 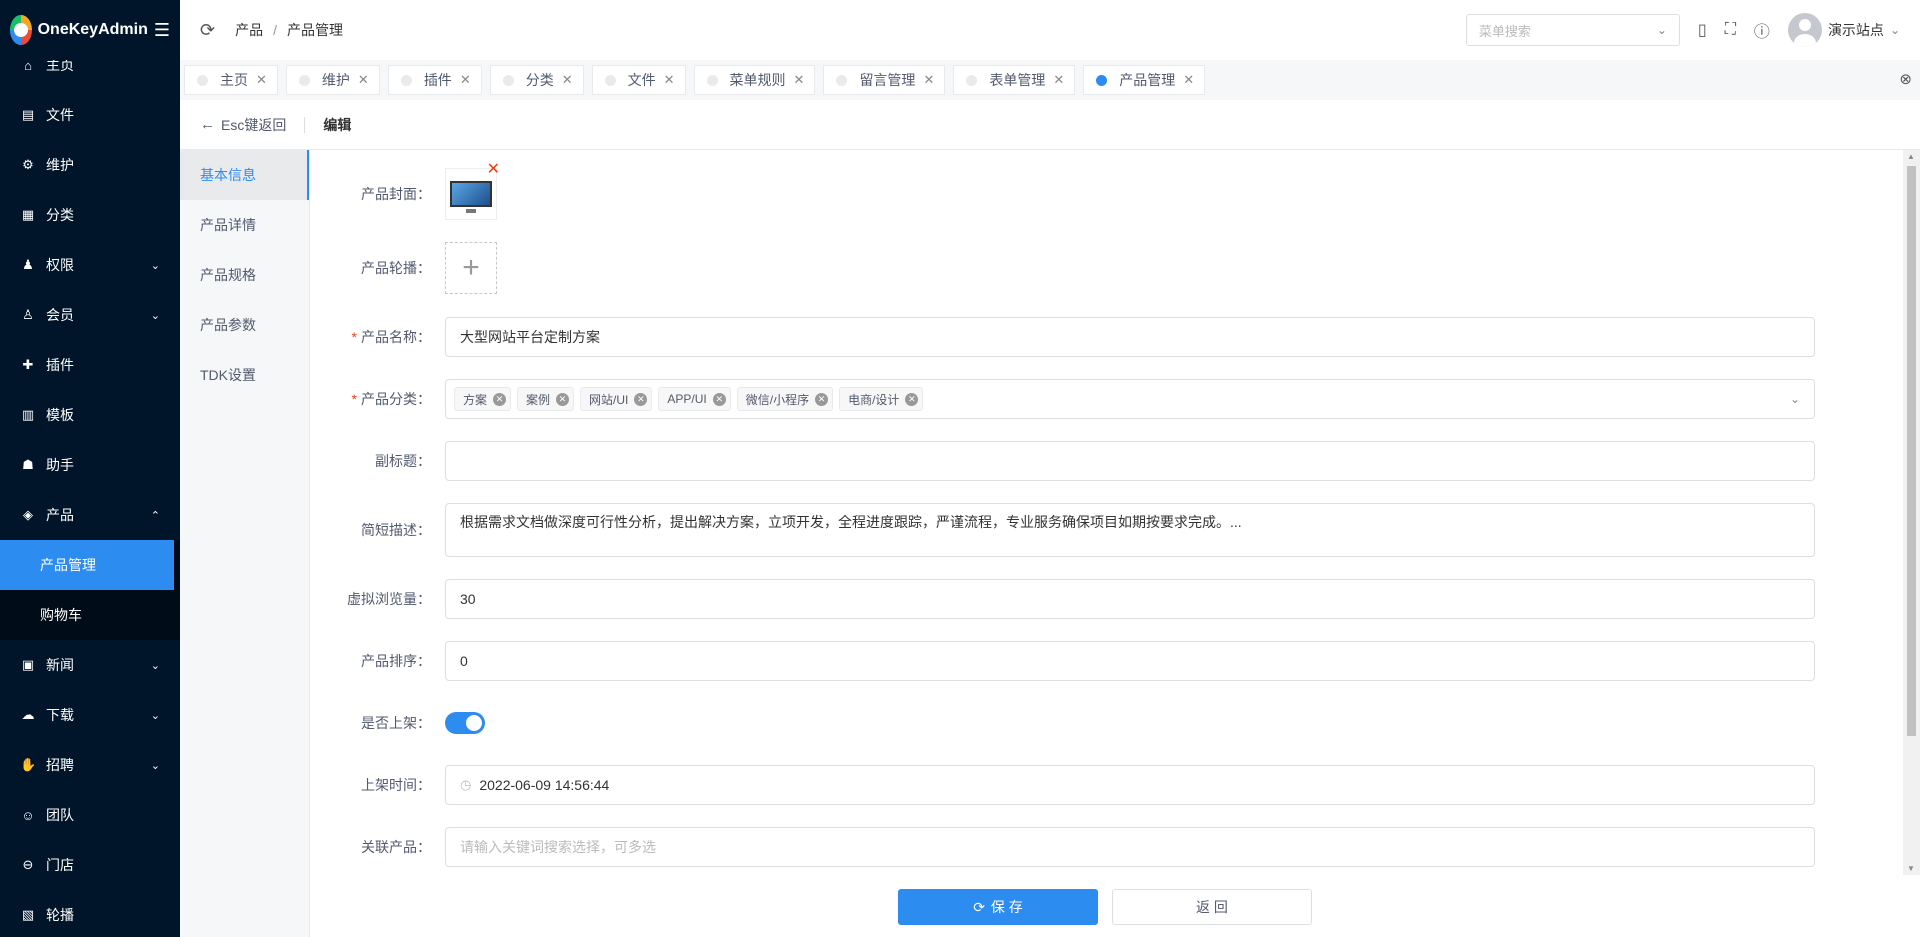 I want to click on scrollbar: ▲ ▼, so click(x=1911, y=512).